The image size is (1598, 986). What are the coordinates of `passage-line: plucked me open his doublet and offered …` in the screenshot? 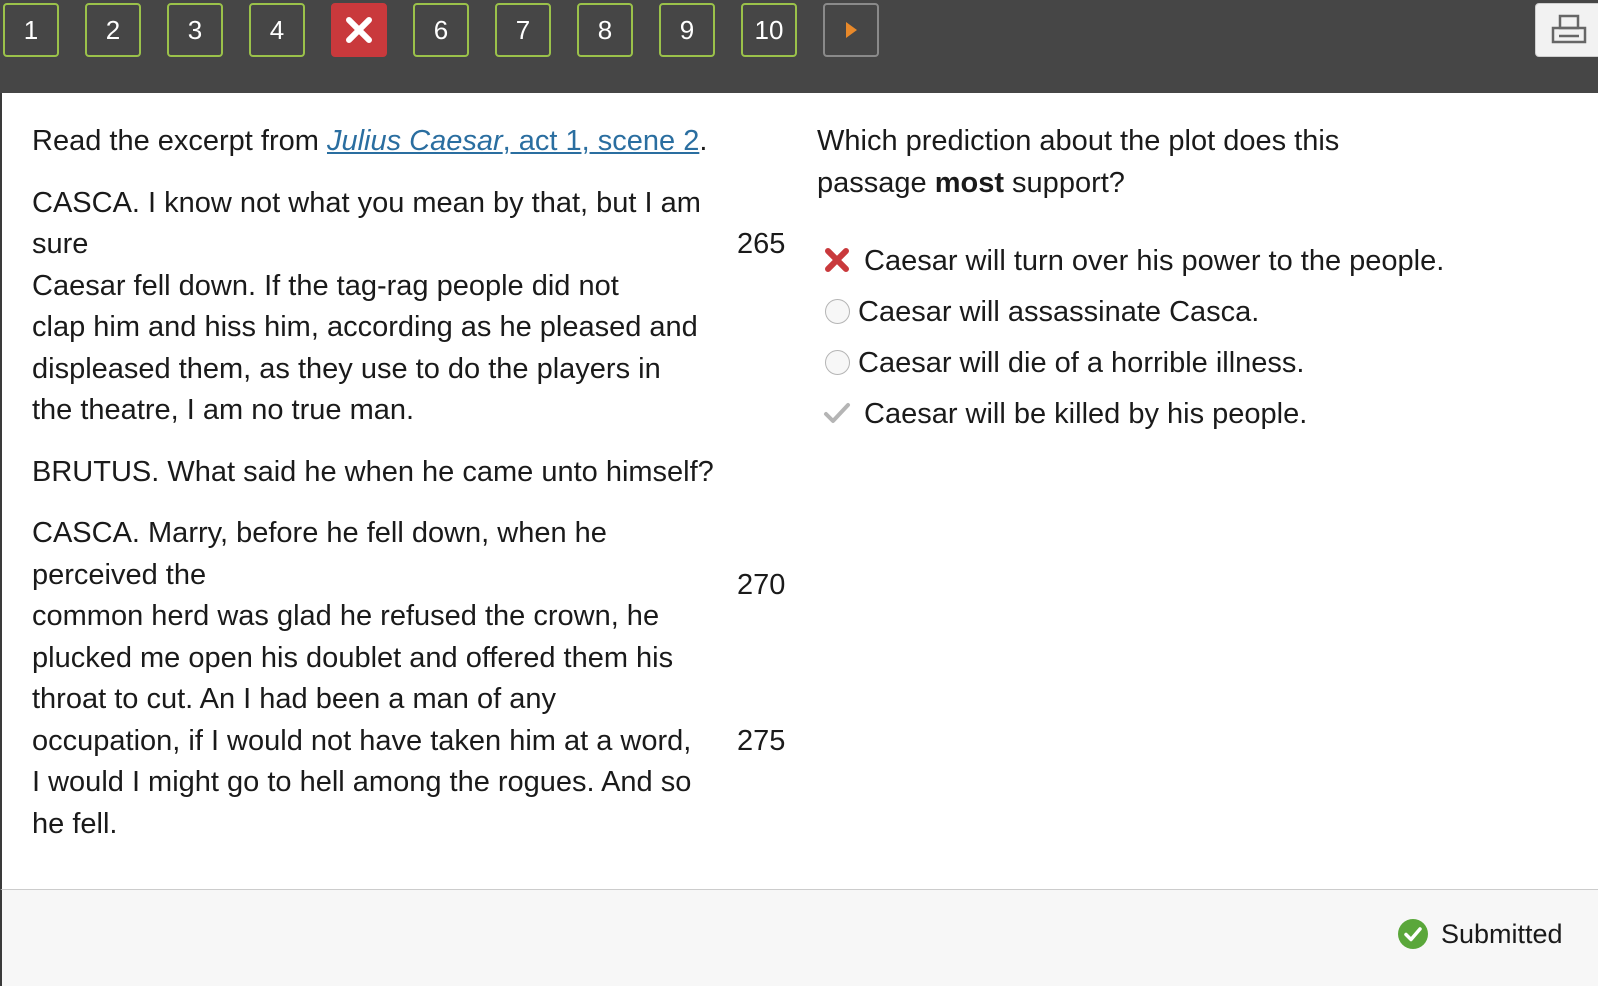 It's located at (417, 659).